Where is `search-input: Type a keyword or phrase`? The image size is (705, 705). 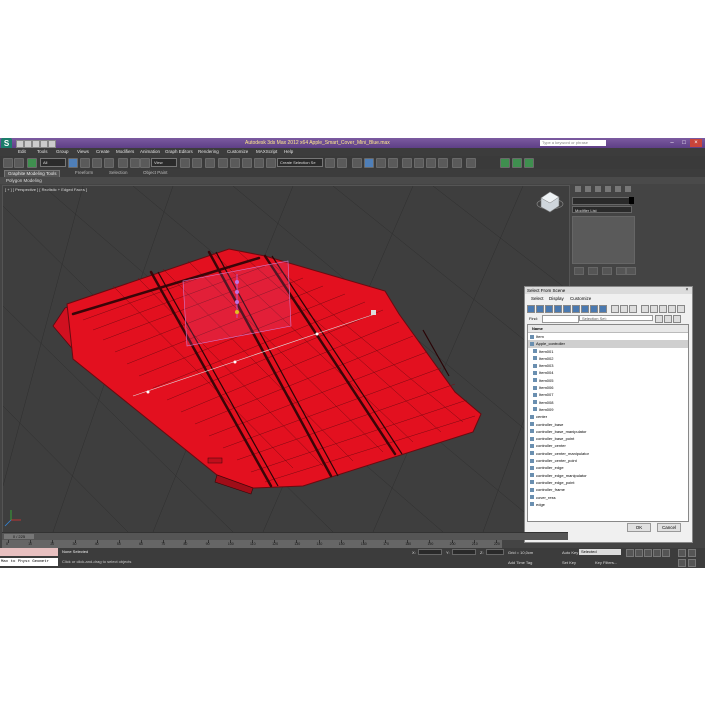
search-input: Type a keyword or phrase is located at coordinates (573, 143).